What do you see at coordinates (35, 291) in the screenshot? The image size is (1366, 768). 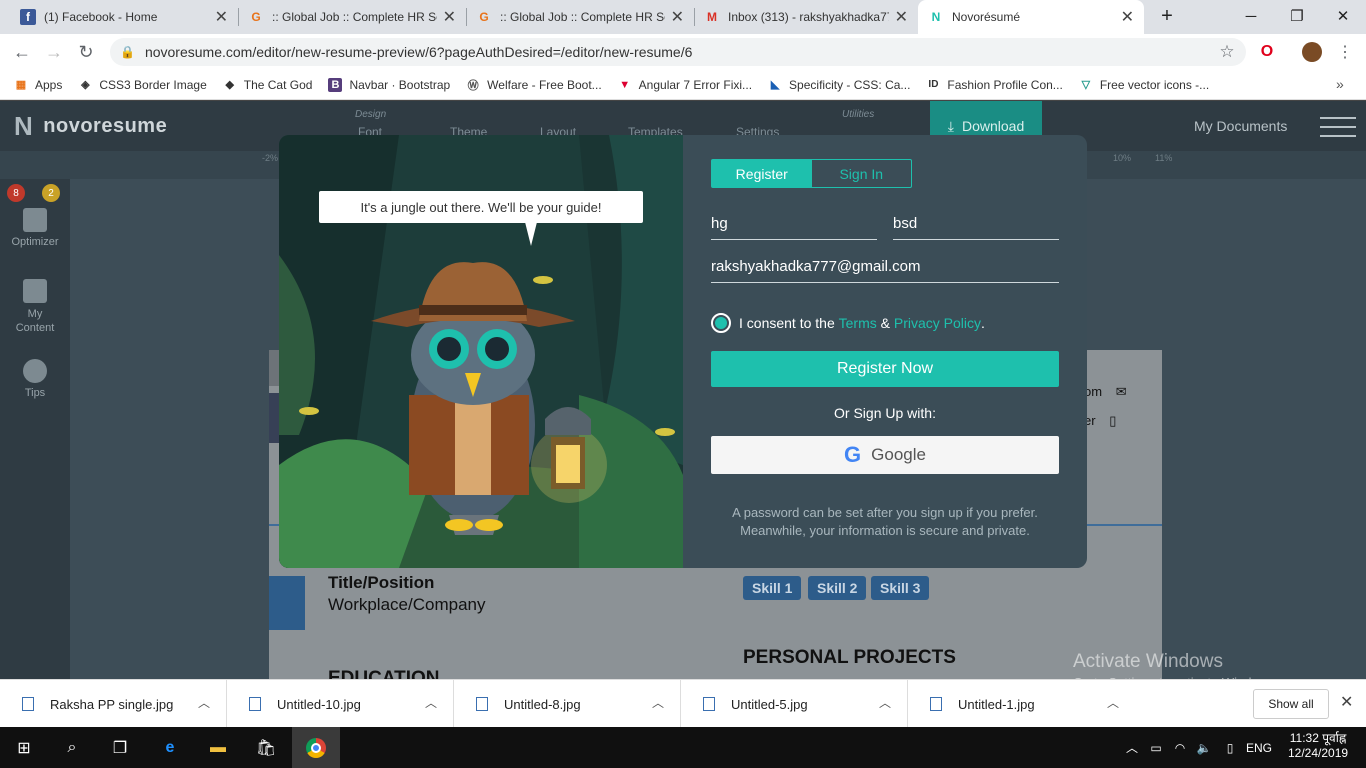 I see `folder-icon` at bounding box center [35, 291].